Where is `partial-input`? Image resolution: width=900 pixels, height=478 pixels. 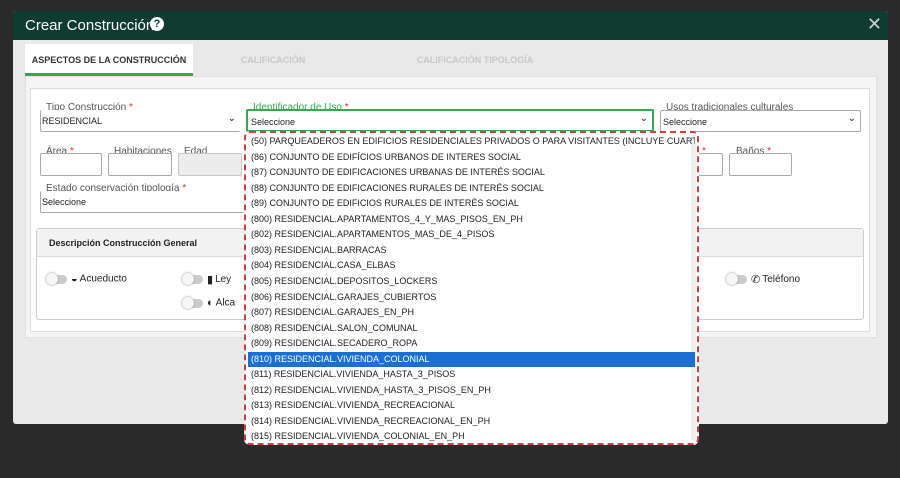 partial-input is located at coordinates (710, 164).